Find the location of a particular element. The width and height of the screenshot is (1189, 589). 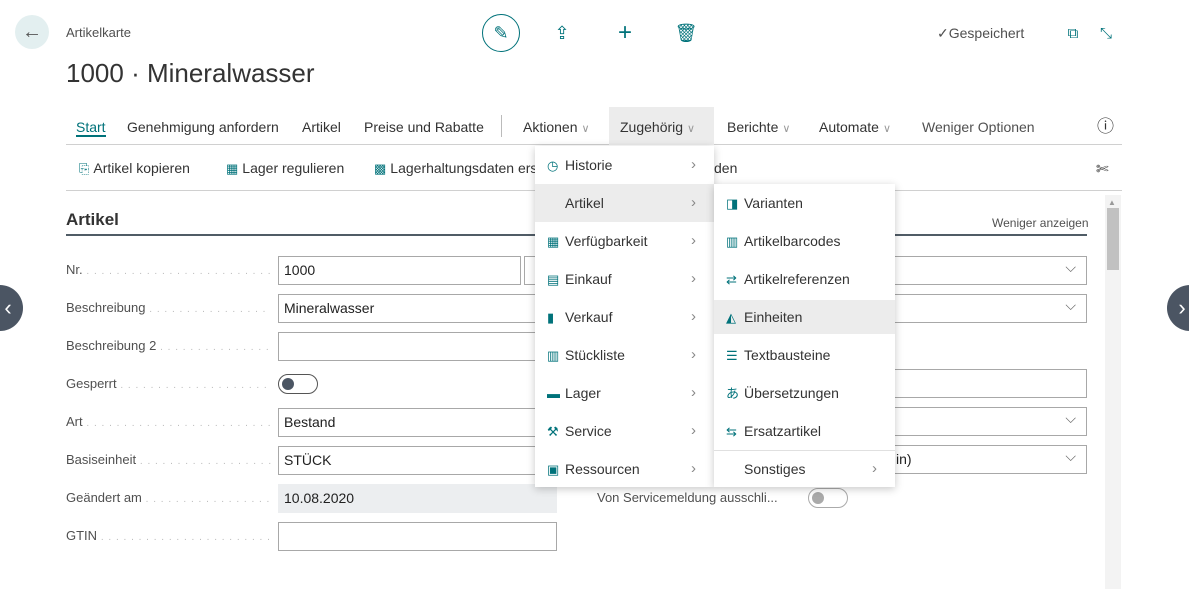

delete-button: 🗑 is located at coordinates (686, 33).